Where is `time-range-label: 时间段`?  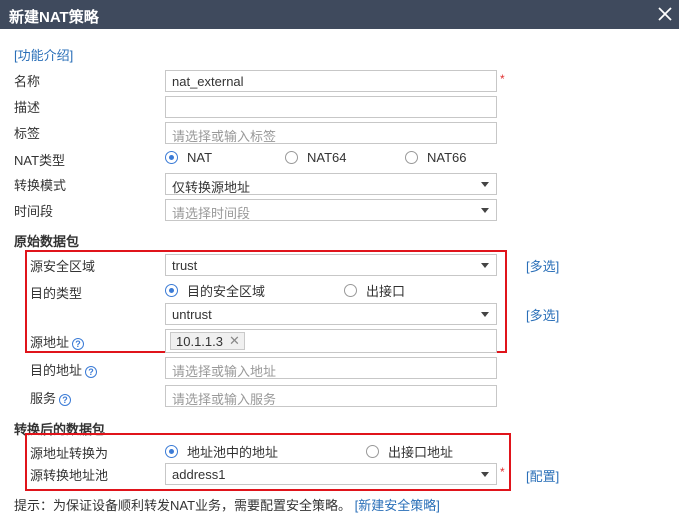
time-range-label: 时间段 is located at coordinates (34, 211).